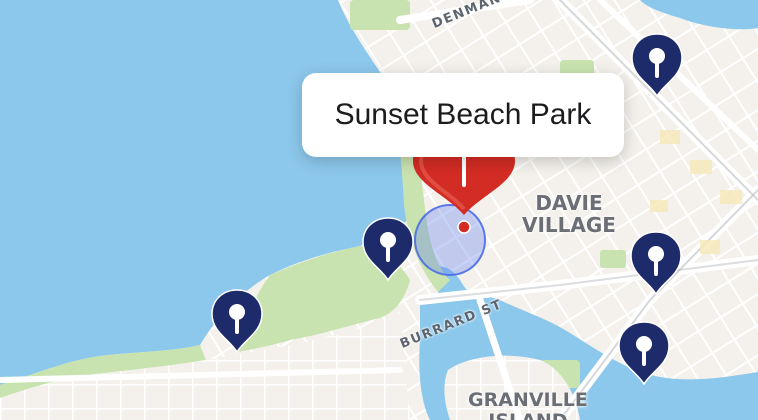 The height and width of the screenshot is (420, 758). Describe the element at coordinates (569, 225) in the screenshot. I see `area-label-line: VILLAGE` at that location.